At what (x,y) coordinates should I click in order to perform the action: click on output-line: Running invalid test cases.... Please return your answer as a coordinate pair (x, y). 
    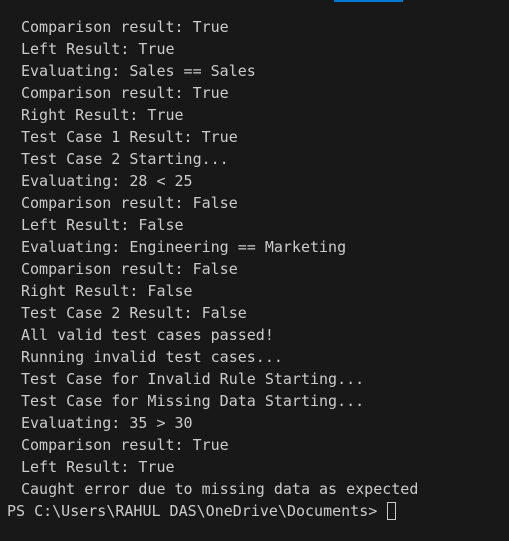
    Looking at the image, I should click on (152, 357).